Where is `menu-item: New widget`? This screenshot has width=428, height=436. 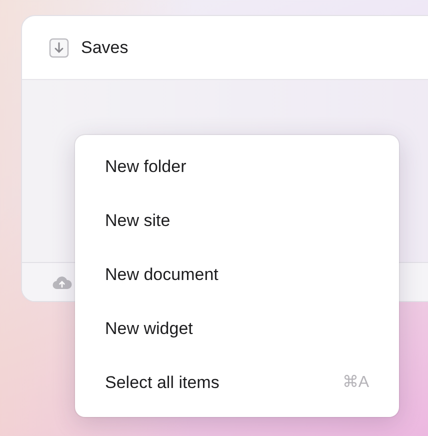
menu-item: New widget is located at coordinates (237, 329).